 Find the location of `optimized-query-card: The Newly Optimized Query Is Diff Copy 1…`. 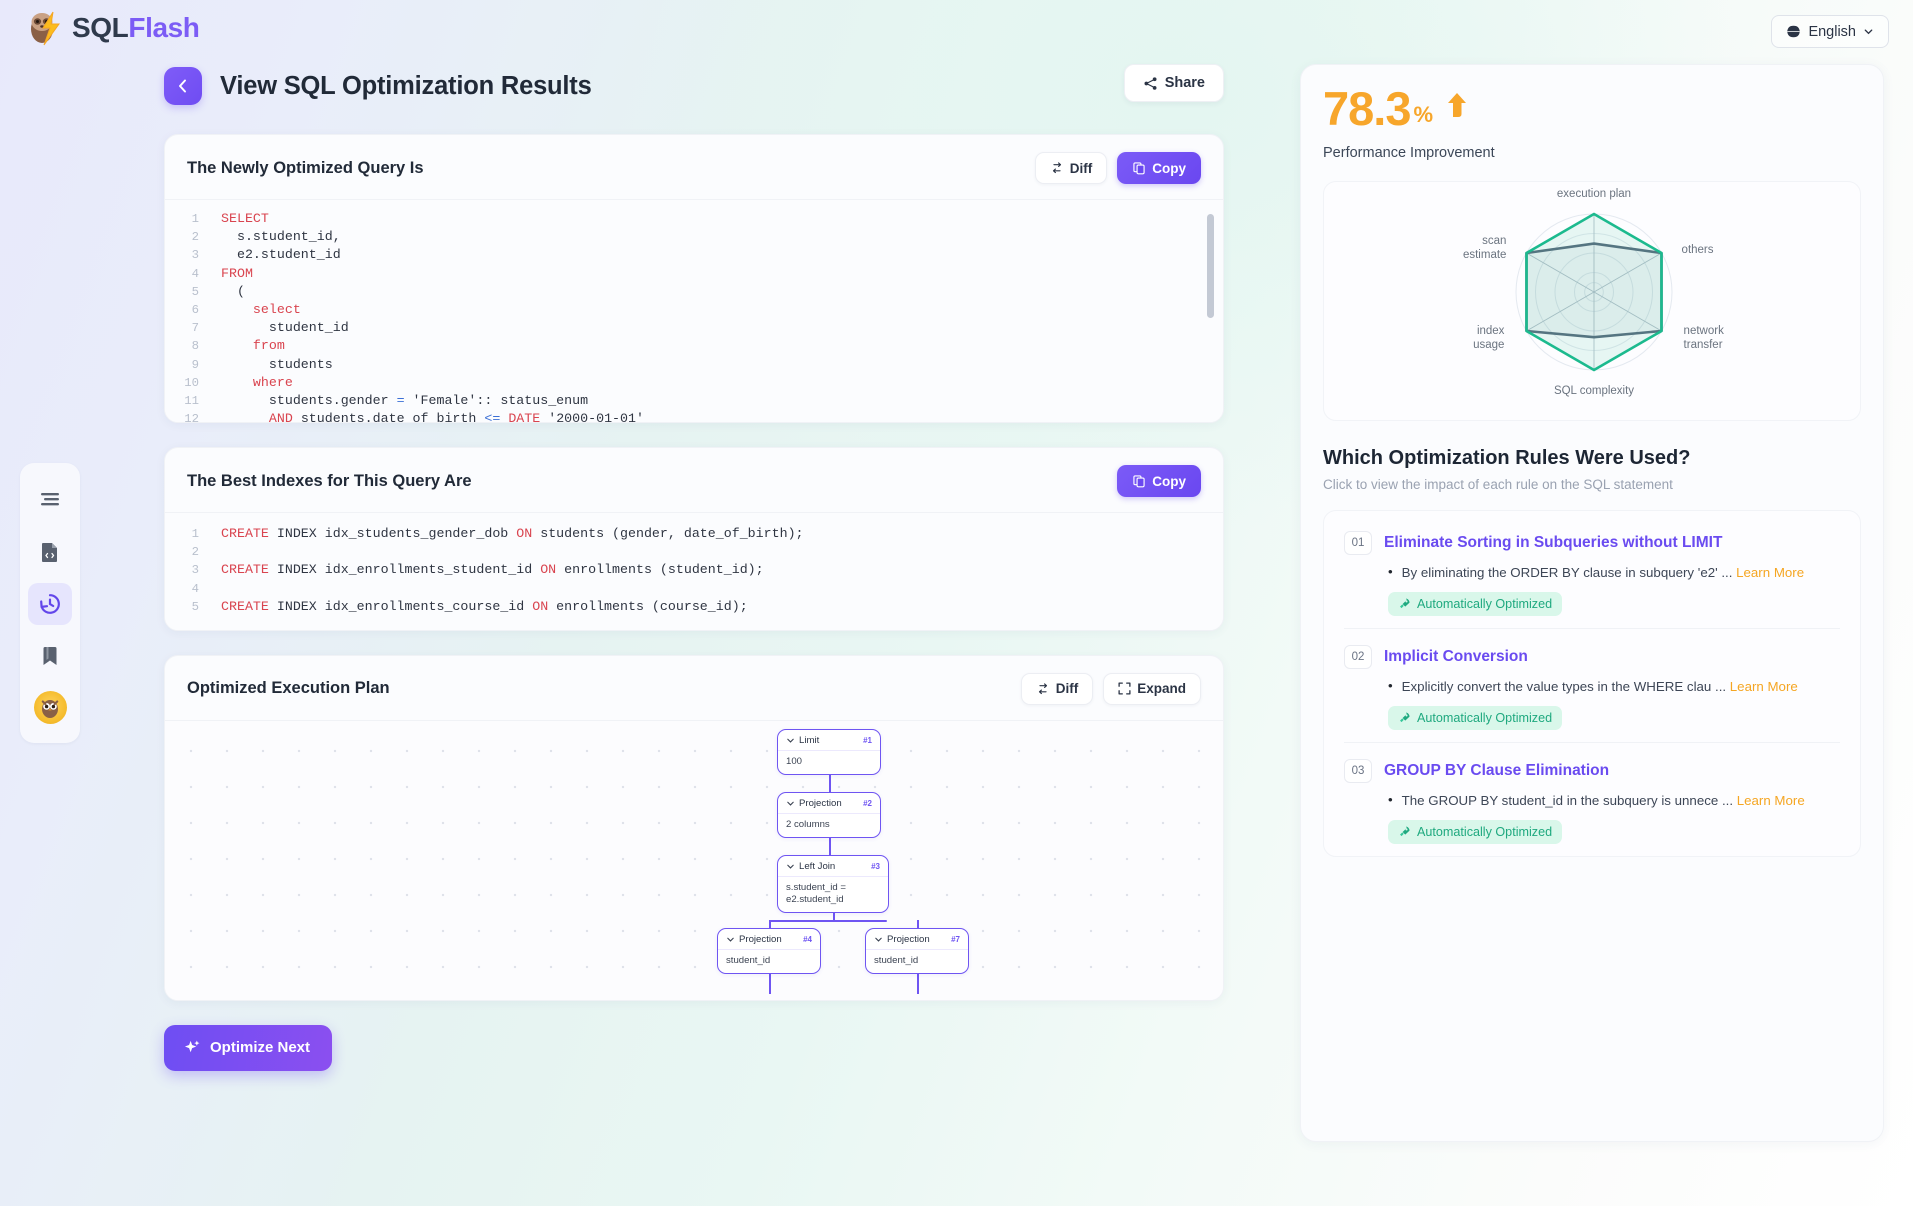

optimized-query-card: The Newly Optimized Query Is Diff Copy 1… is located at coordinates (694, 278).